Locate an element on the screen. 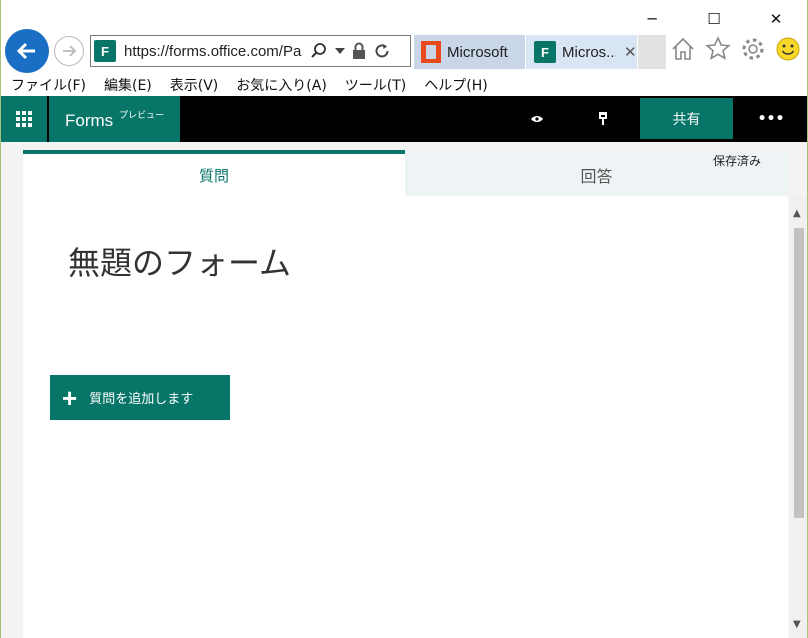  more-options-button: ••• is located at coordinates (771, 119).